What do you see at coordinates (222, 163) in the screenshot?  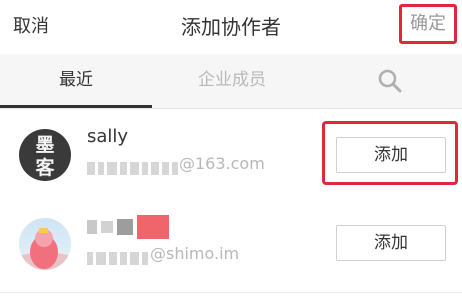 I see `user-email-domain: @163.com` at bounding box center [222, 163].